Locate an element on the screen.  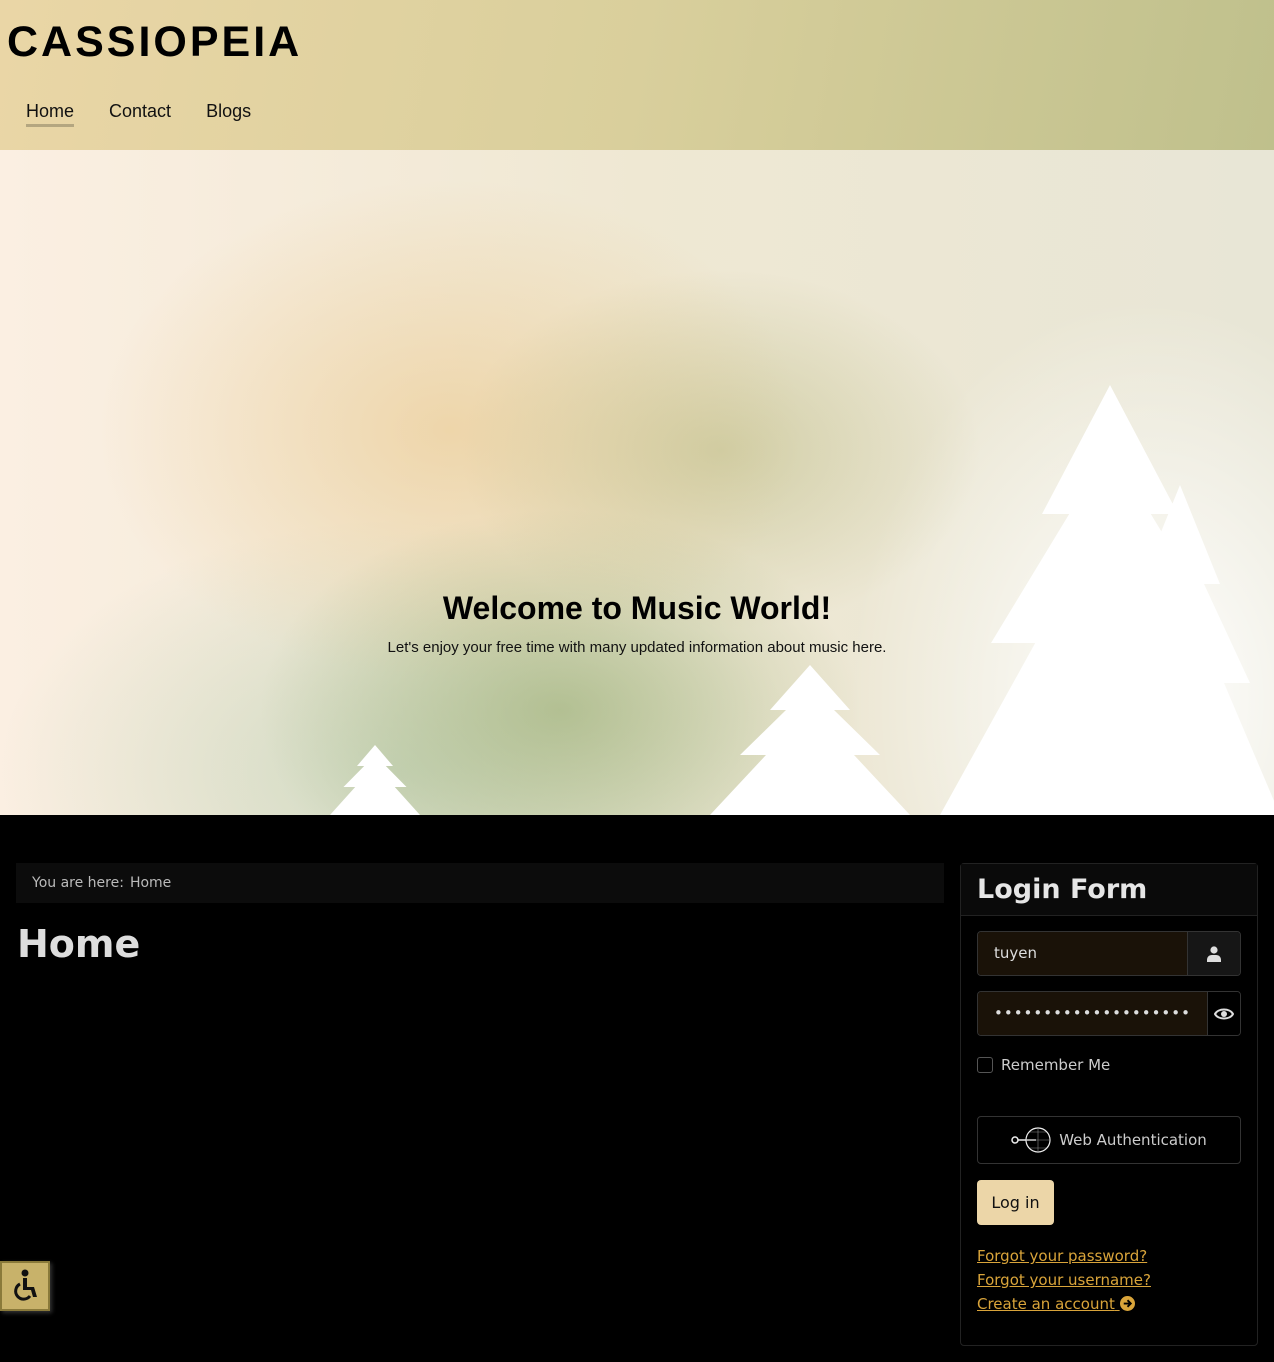
breadcrumb: You are here: Home is located at coordinates (480, 883).